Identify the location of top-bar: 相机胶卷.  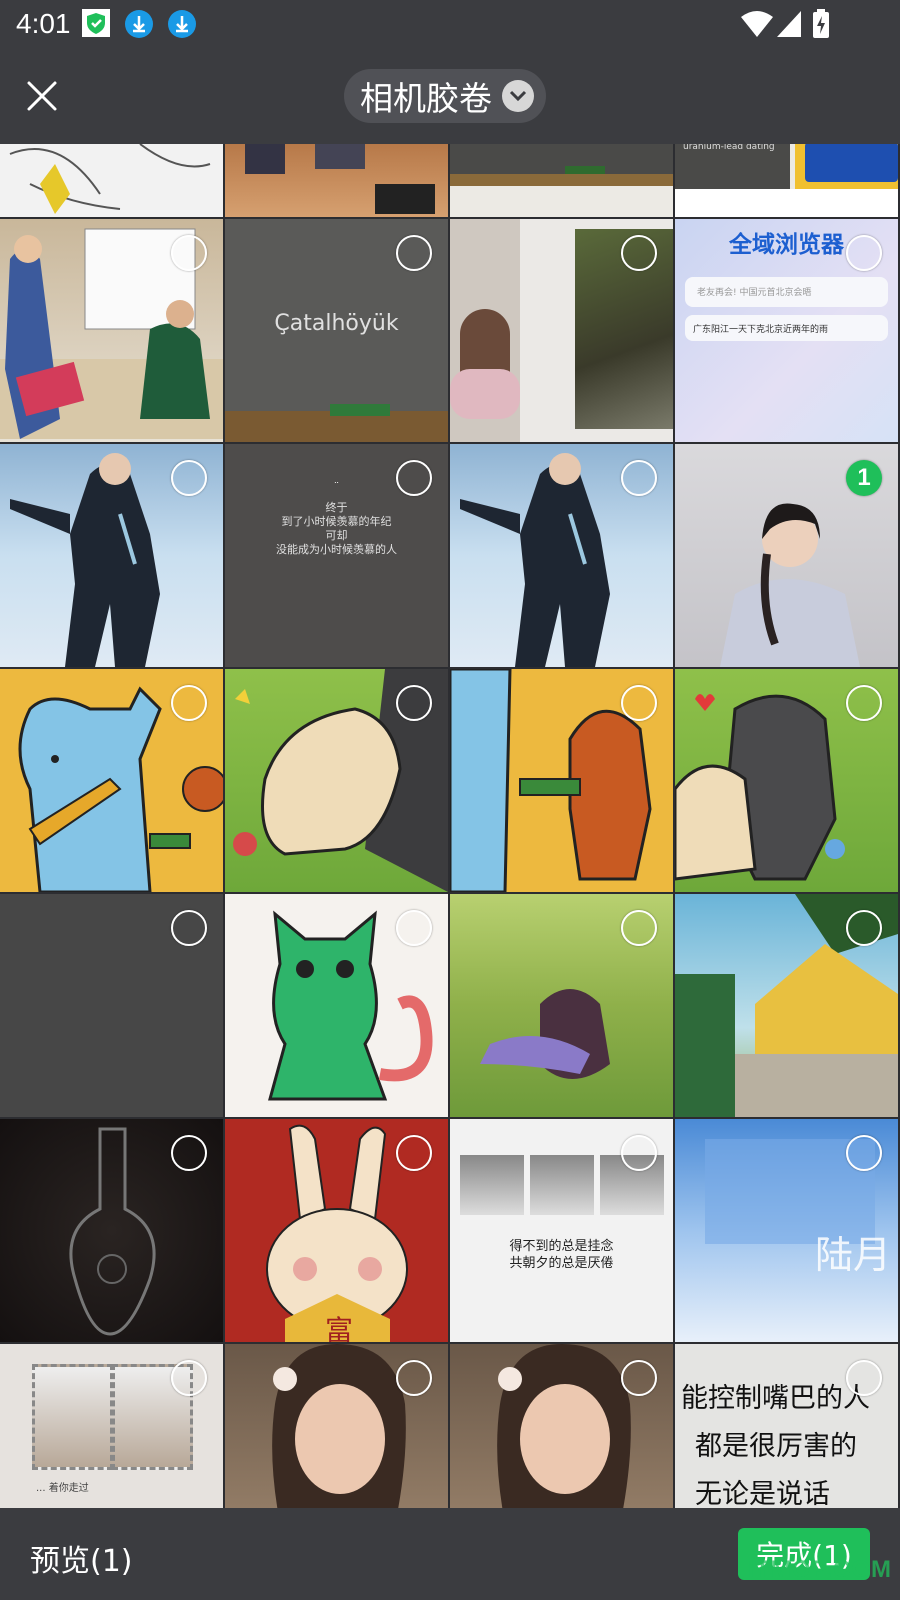
(450, 96).